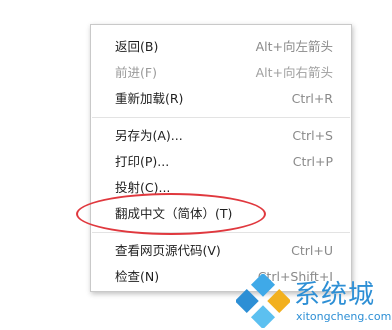 The height and width of the screenshot is (330, 392). What do you see at coordinates (221, 162) in the screenshot?
I see `menu-item-print: 打印(P)... Ctrl+P` at bounding box center [221, 162].